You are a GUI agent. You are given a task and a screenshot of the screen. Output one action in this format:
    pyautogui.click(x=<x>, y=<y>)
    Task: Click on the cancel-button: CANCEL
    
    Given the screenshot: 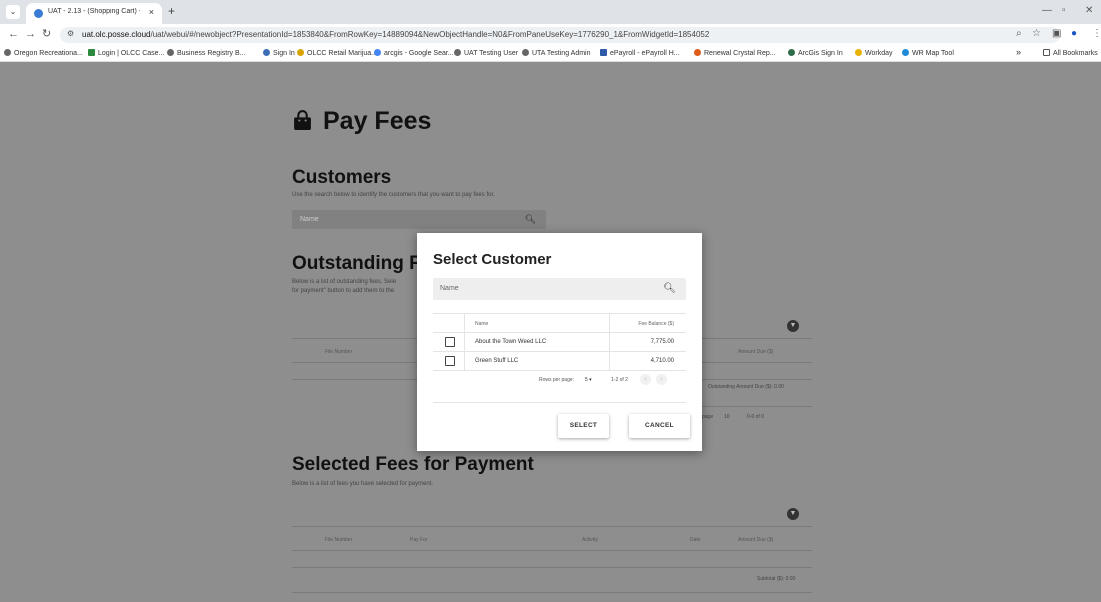 What is the action you would take?
    pyautogui.click(x=659, y=426)
    